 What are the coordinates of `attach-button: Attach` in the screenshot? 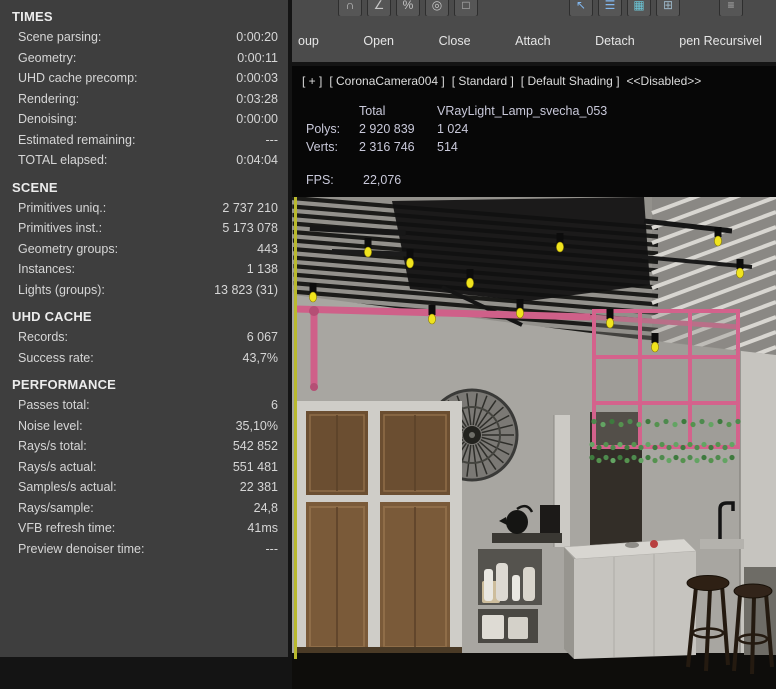 It's located at (532, 41).